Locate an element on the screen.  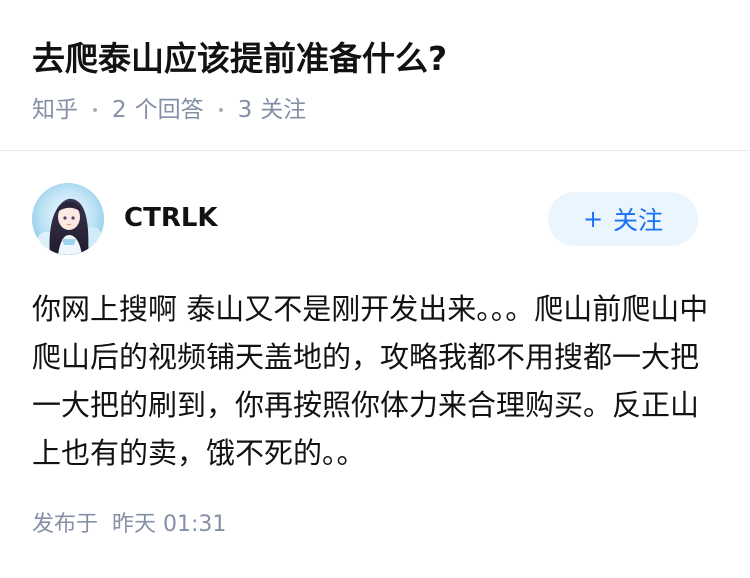
follower-count: 3 is located at coordinates (245, 110).